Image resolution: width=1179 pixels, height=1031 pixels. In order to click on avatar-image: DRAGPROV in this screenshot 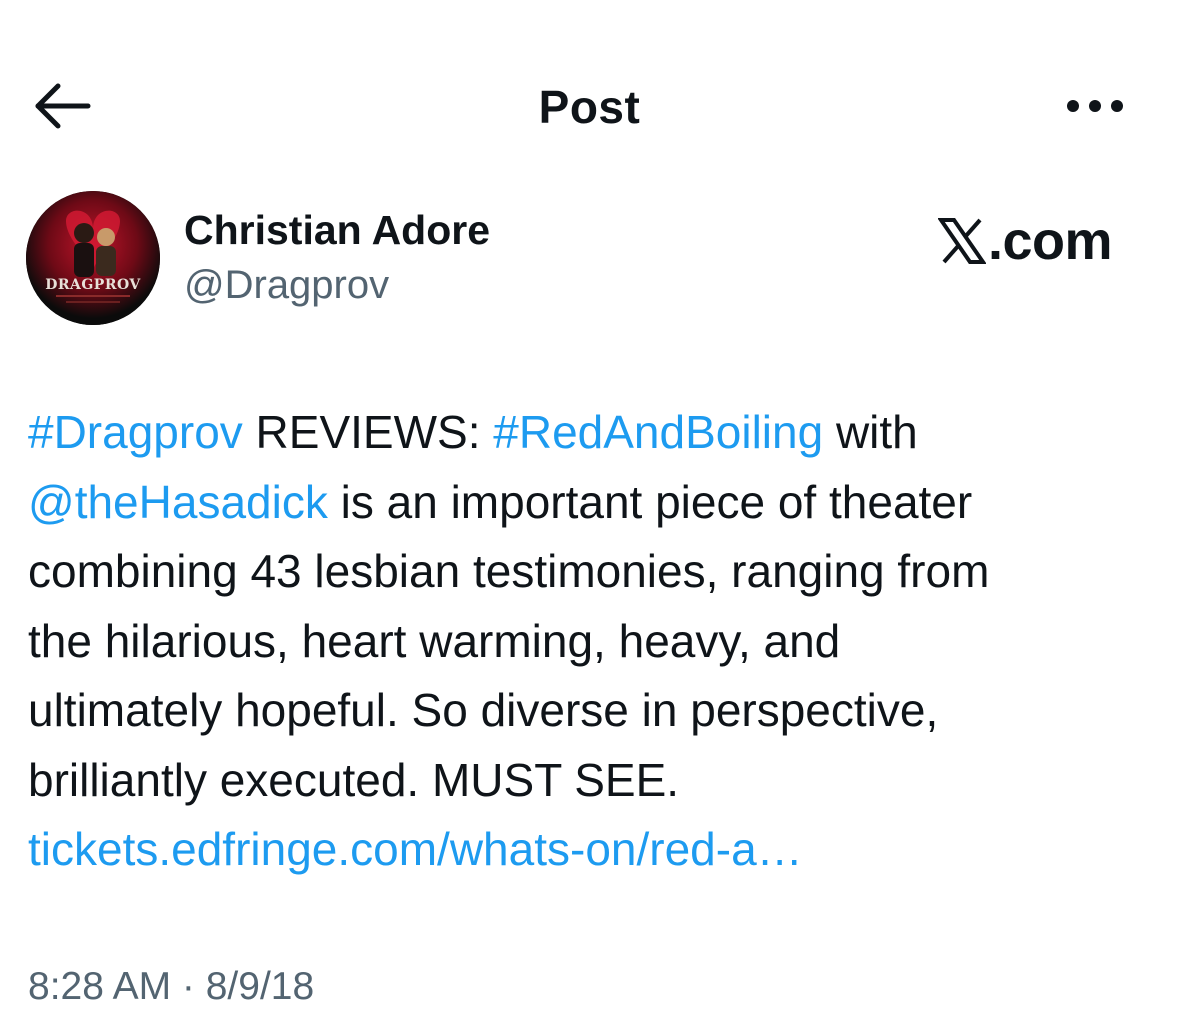, I will do `click(93, 258)`.